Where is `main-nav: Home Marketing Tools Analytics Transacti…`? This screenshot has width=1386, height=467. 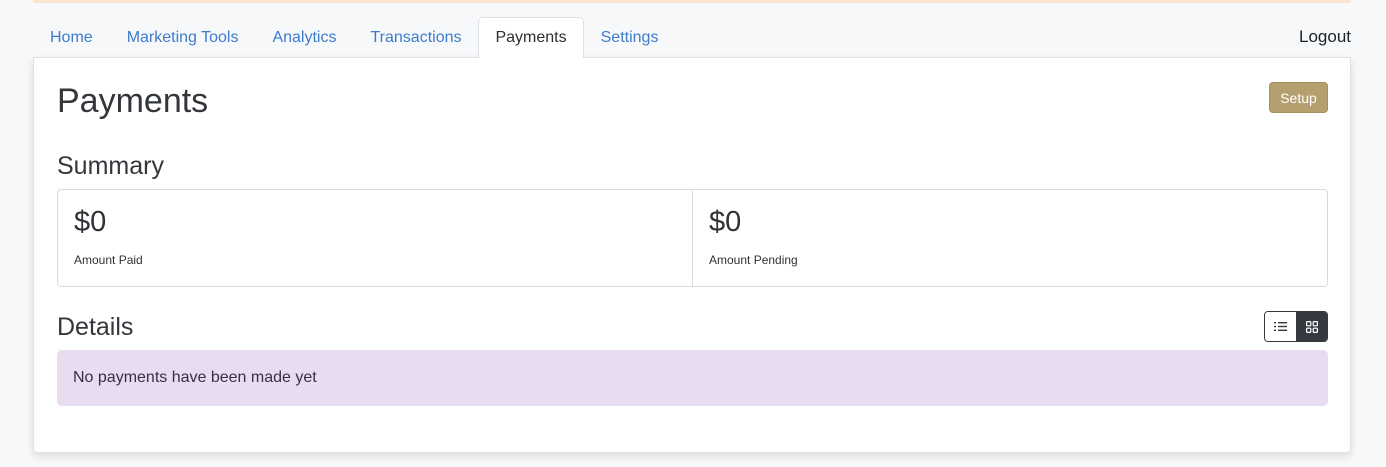 main-nav: Home Marketing Tools Analytics Transacti… is located at coordinates (692, 37).